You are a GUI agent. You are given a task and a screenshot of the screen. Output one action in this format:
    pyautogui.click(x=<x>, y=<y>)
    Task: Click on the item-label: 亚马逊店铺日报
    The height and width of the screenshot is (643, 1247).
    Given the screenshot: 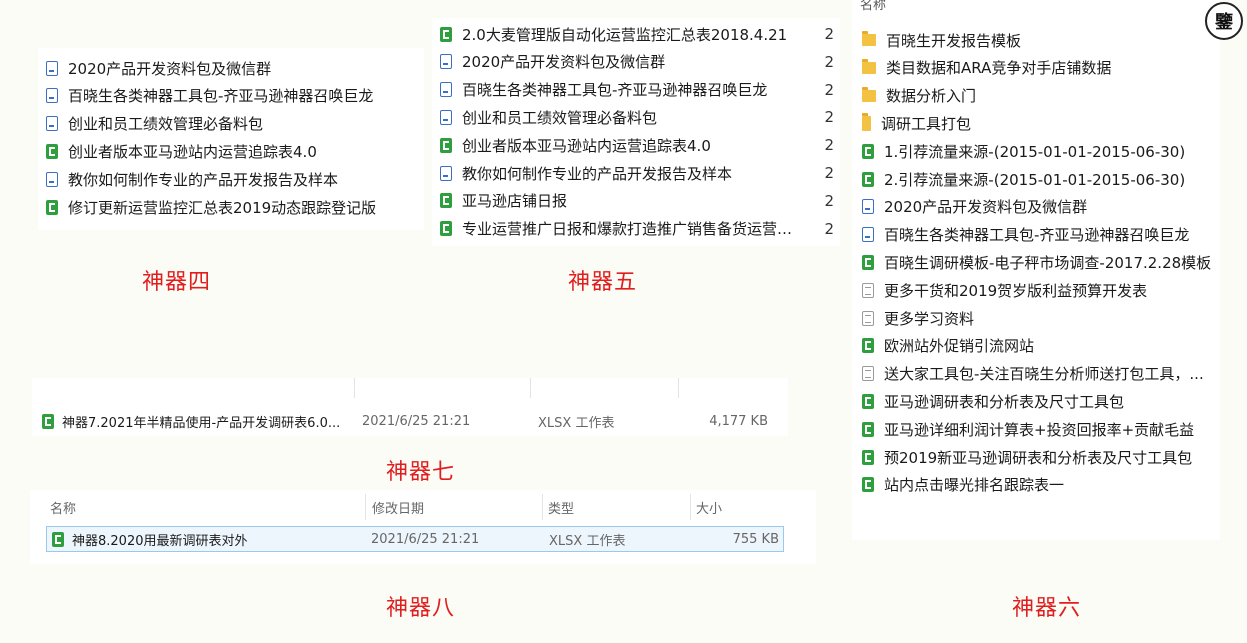 What is the action you would take?
    pyautogui.click(x=515, y=201)
    